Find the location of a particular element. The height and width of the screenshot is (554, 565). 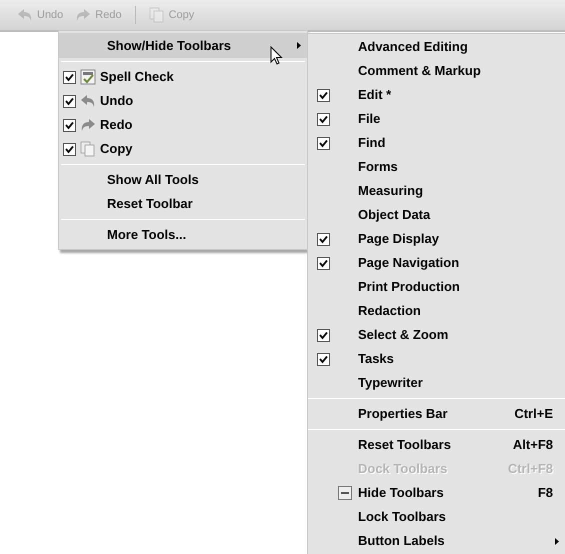

menu-item: Properties Bar Ctrl+E is located at coordinates (436, 414).